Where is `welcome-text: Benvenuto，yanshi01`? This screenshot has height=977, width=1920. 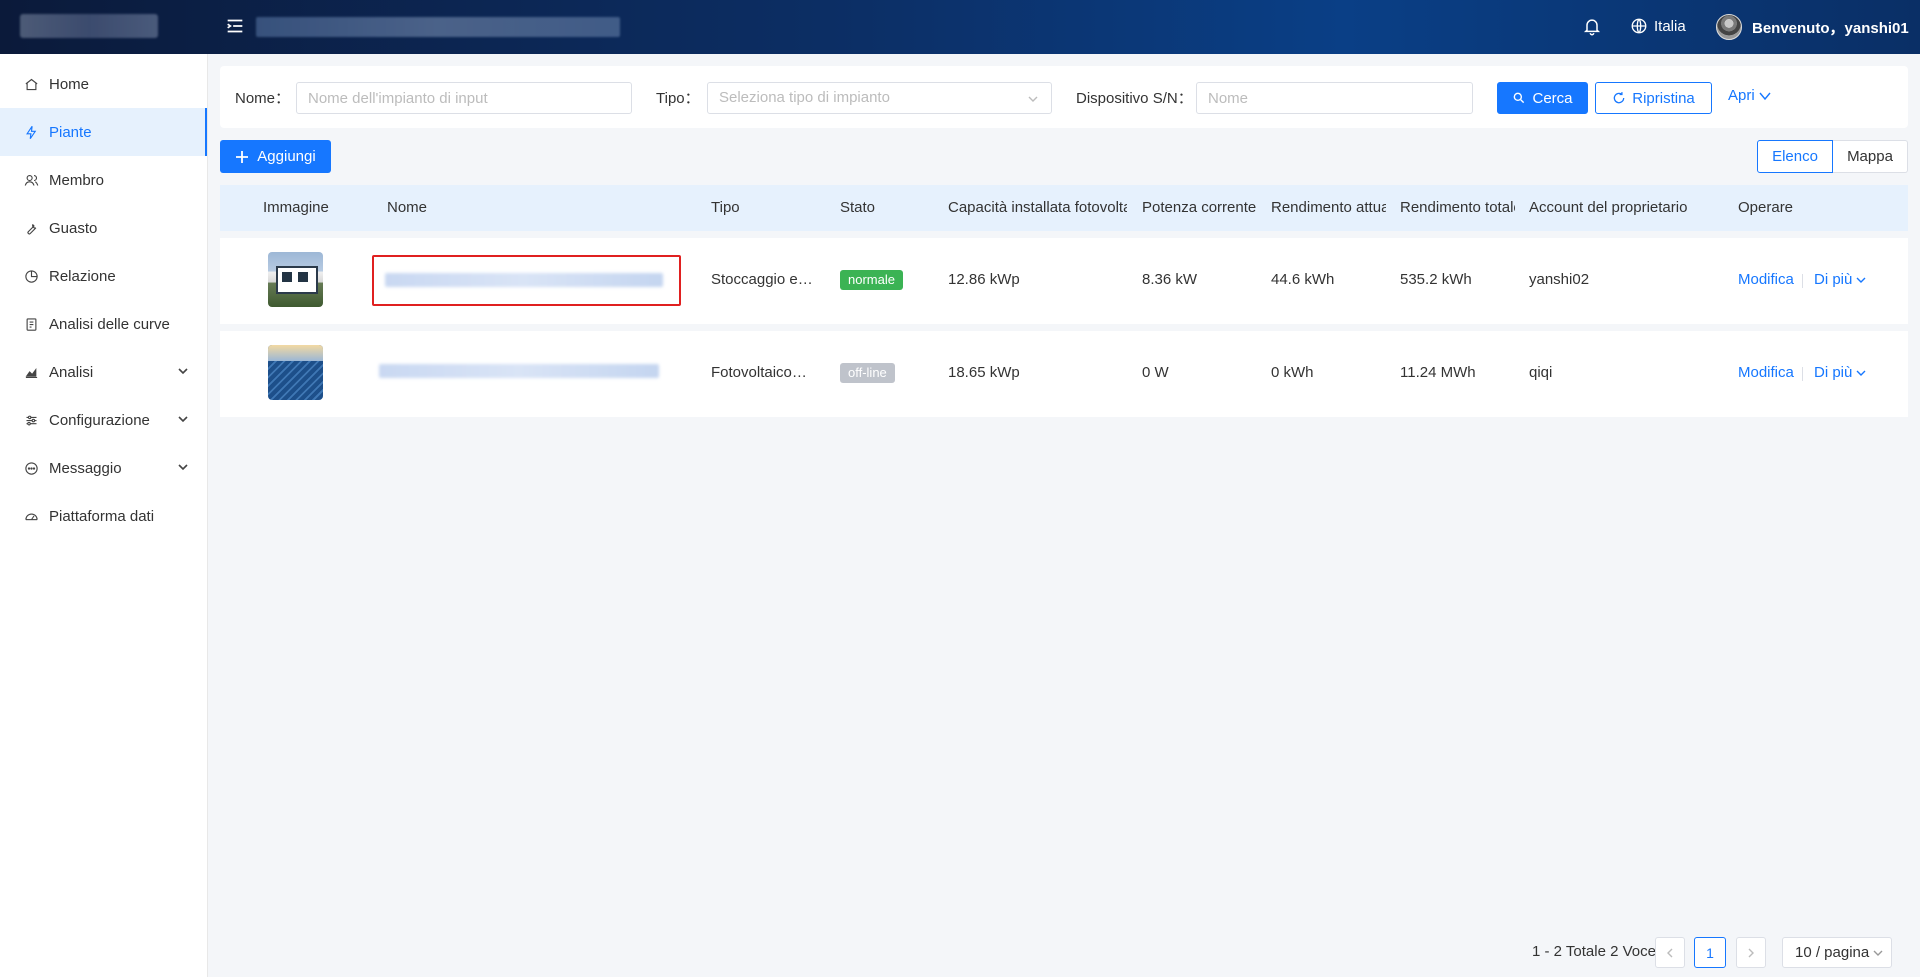
welcome-text: Benvenuto，yanshi01 is located at coordinates (1830, 28).